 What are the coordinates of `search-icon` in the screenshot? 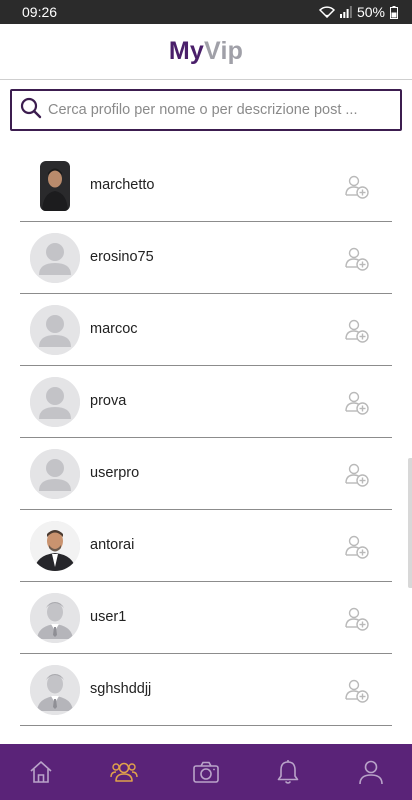 It's located at (31, 110).